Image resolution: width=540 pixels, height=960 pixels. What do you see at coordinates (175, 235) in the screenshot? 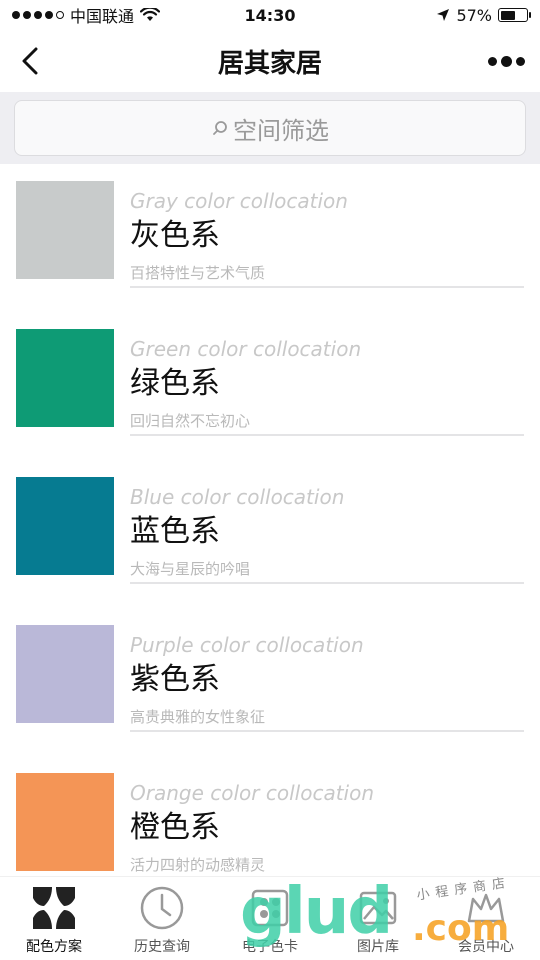
I see `item-title: 灰色系` at bounding box center [175, 235].